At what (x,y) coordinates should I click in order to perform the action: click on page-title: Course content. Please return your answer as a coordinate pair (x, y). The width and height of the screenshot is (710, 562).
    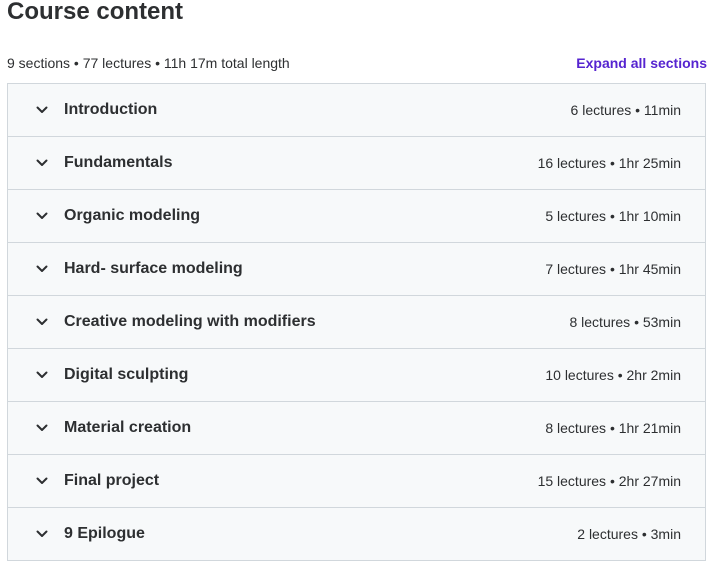
    Looking at the image, I should click on (95, 12).